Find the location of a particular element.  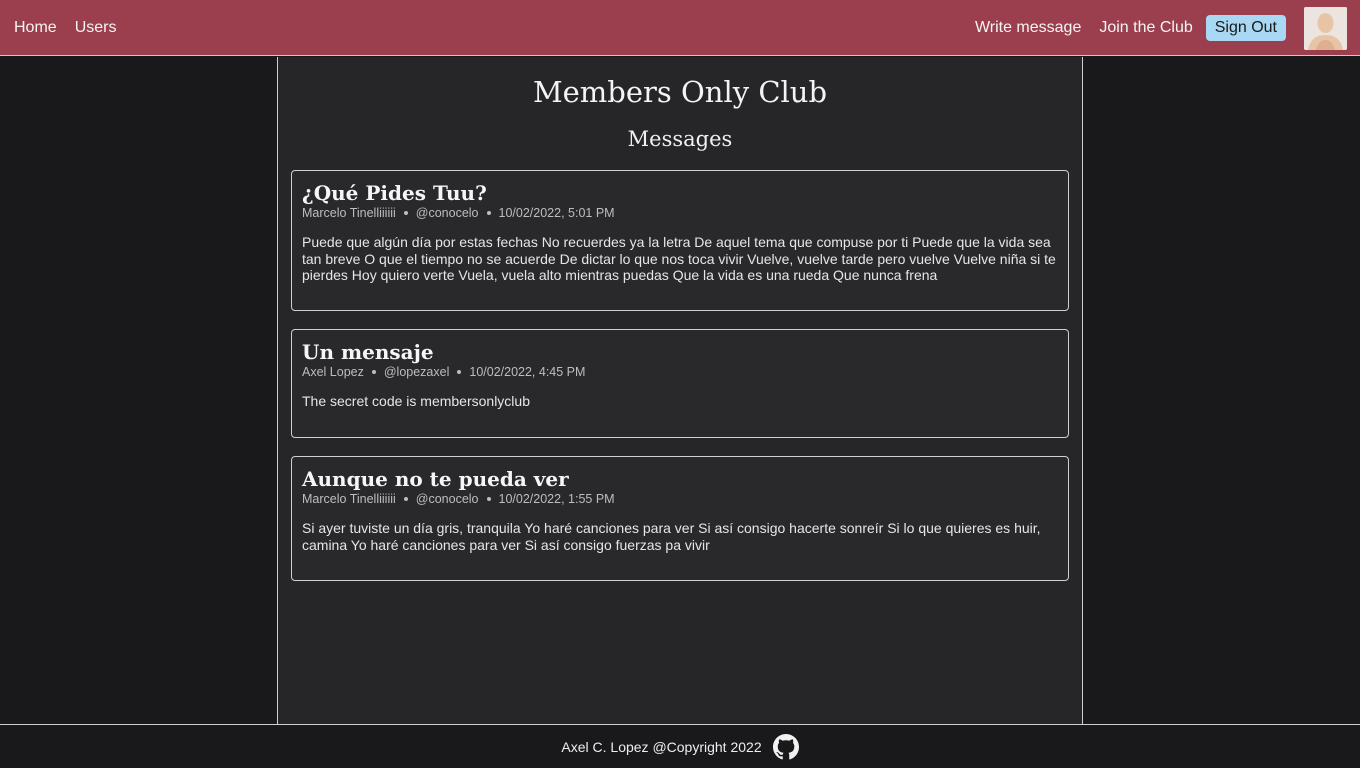

message-date: 10/02/2022, 1:55 PM is located at coordinates (556, 499).